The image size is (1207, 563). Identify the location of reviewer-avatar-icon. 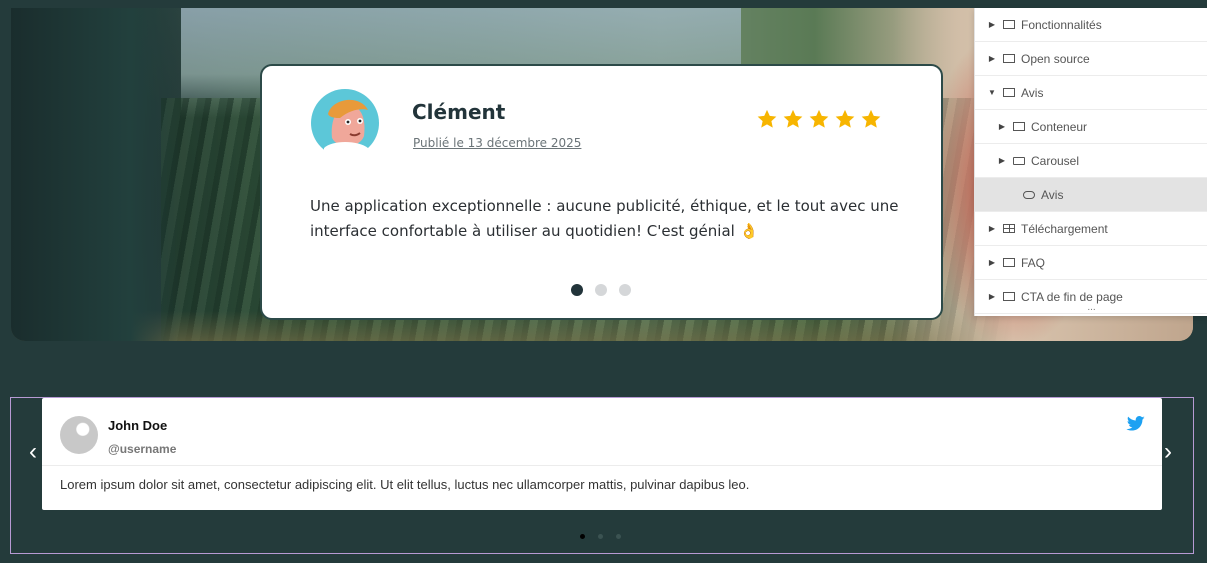
(345, 123).